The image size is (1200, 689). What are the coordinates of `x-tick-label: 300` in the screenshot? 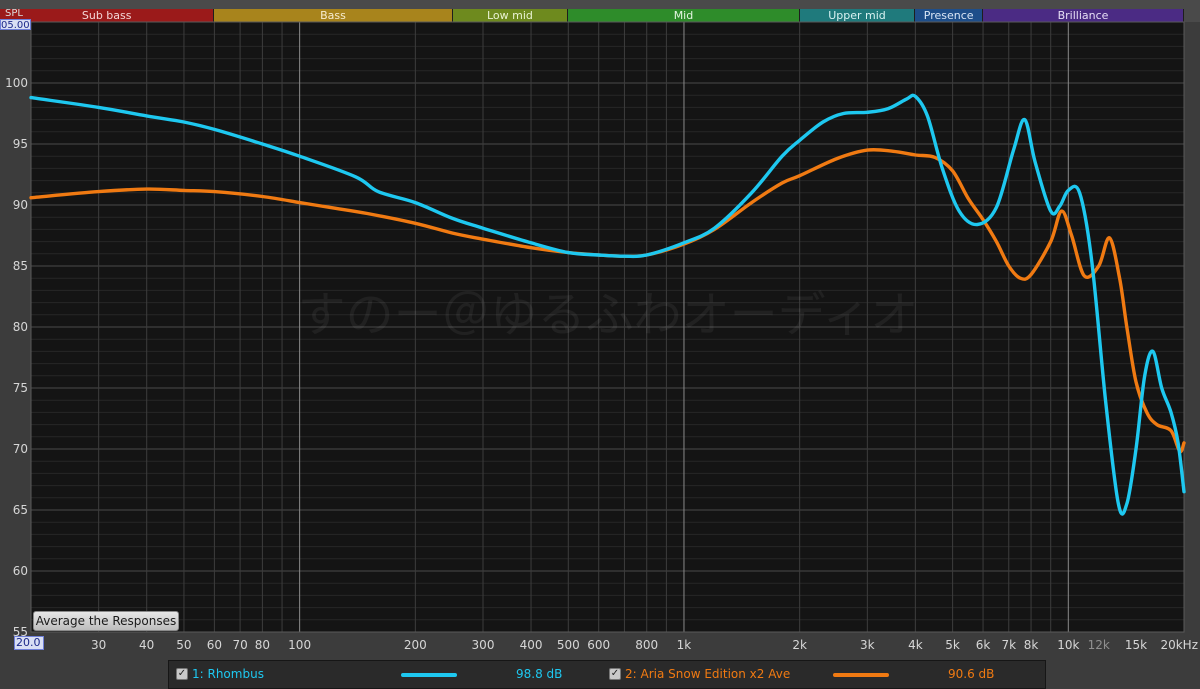 It's located at (483, 645).